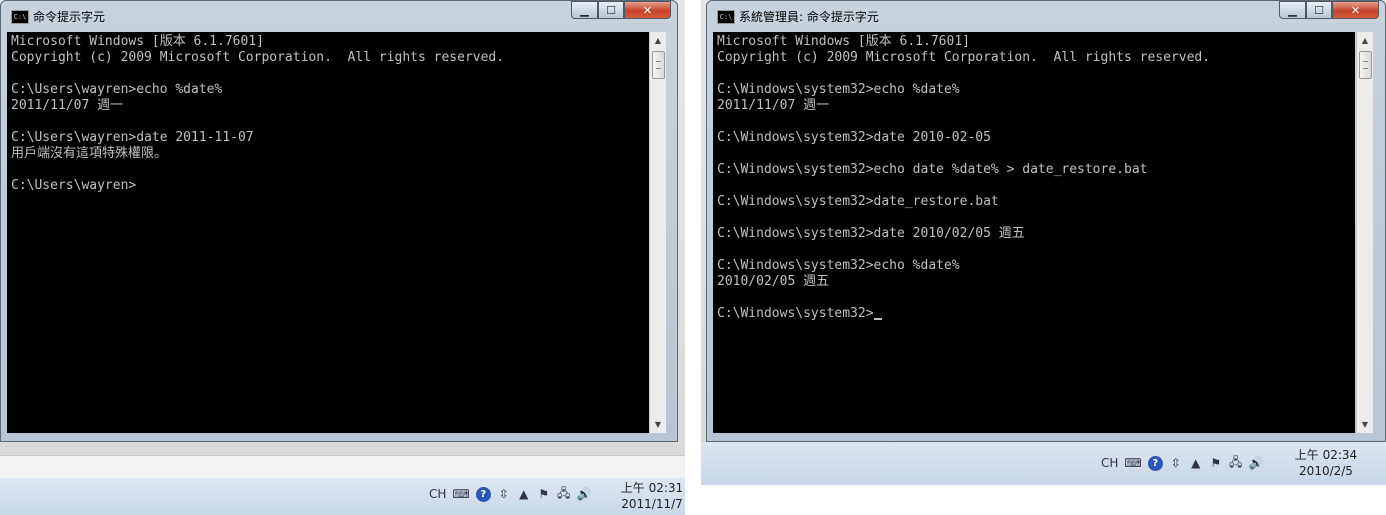 The image size is (1386, 515). What do you see at coordinates (652, 504) in the screenshot?
I see `left-clock-date: 2011/11/7` at bounding box center [652, 504].